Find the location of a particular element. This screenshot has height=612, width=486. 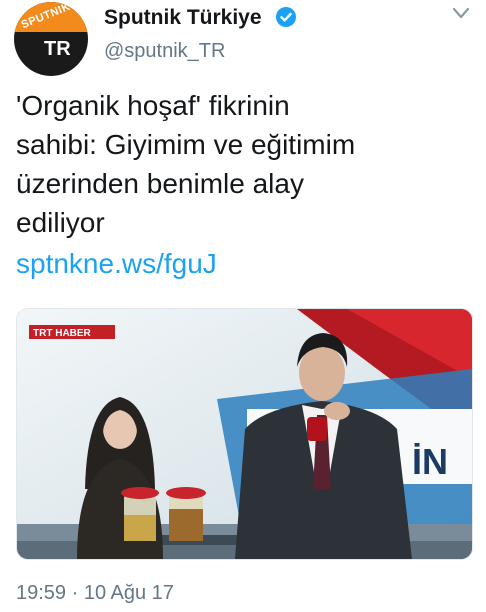

chevron-down-icon is located at coordinates (461, 13).